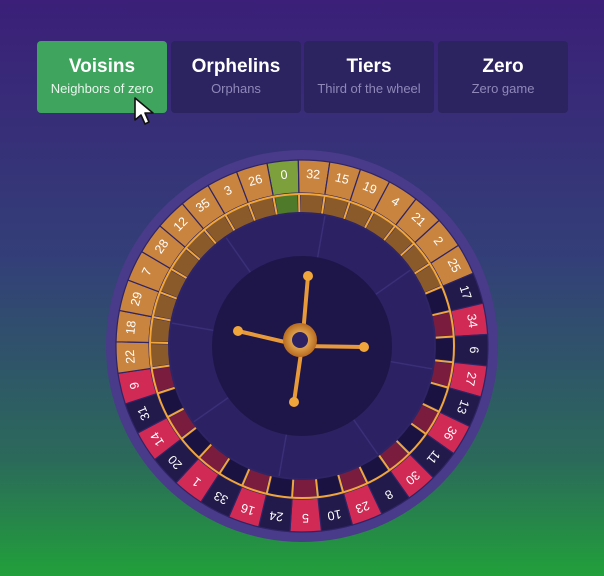  Describe the element at coordinates (334, 515) in the screenshot. I see `pocket-label-10: 10` at that location.